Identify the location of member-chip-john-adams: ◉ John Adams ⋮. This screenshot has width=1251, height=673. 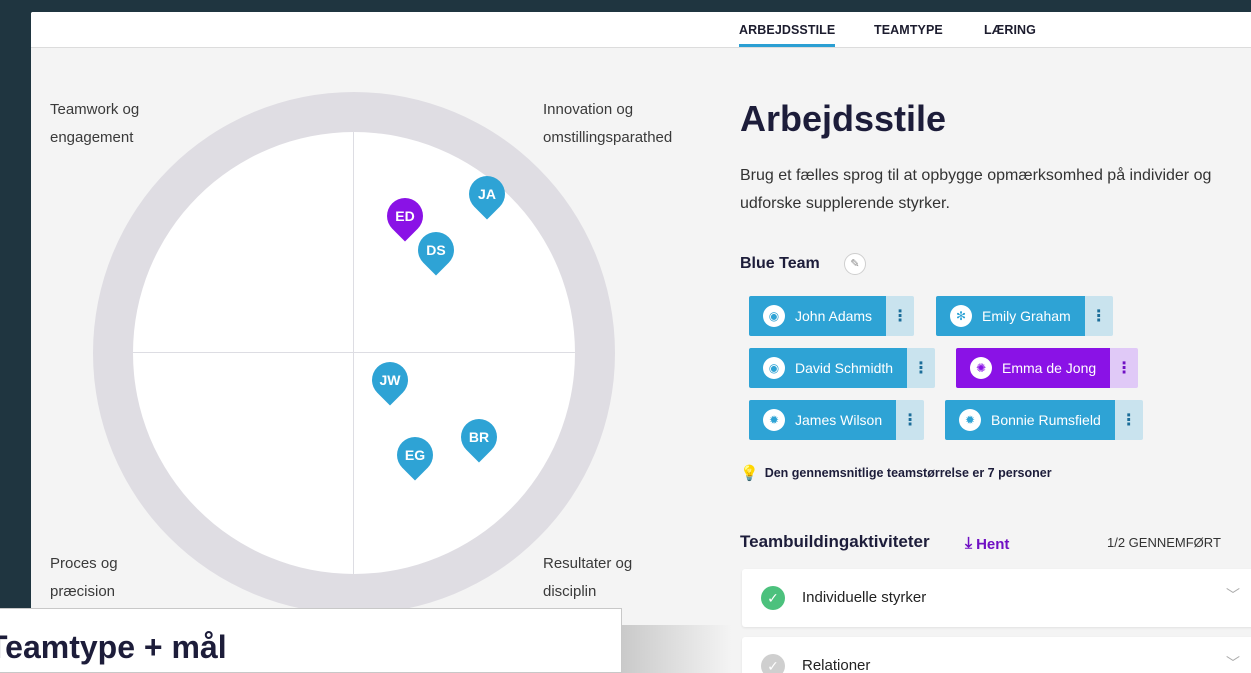
(832, 316).